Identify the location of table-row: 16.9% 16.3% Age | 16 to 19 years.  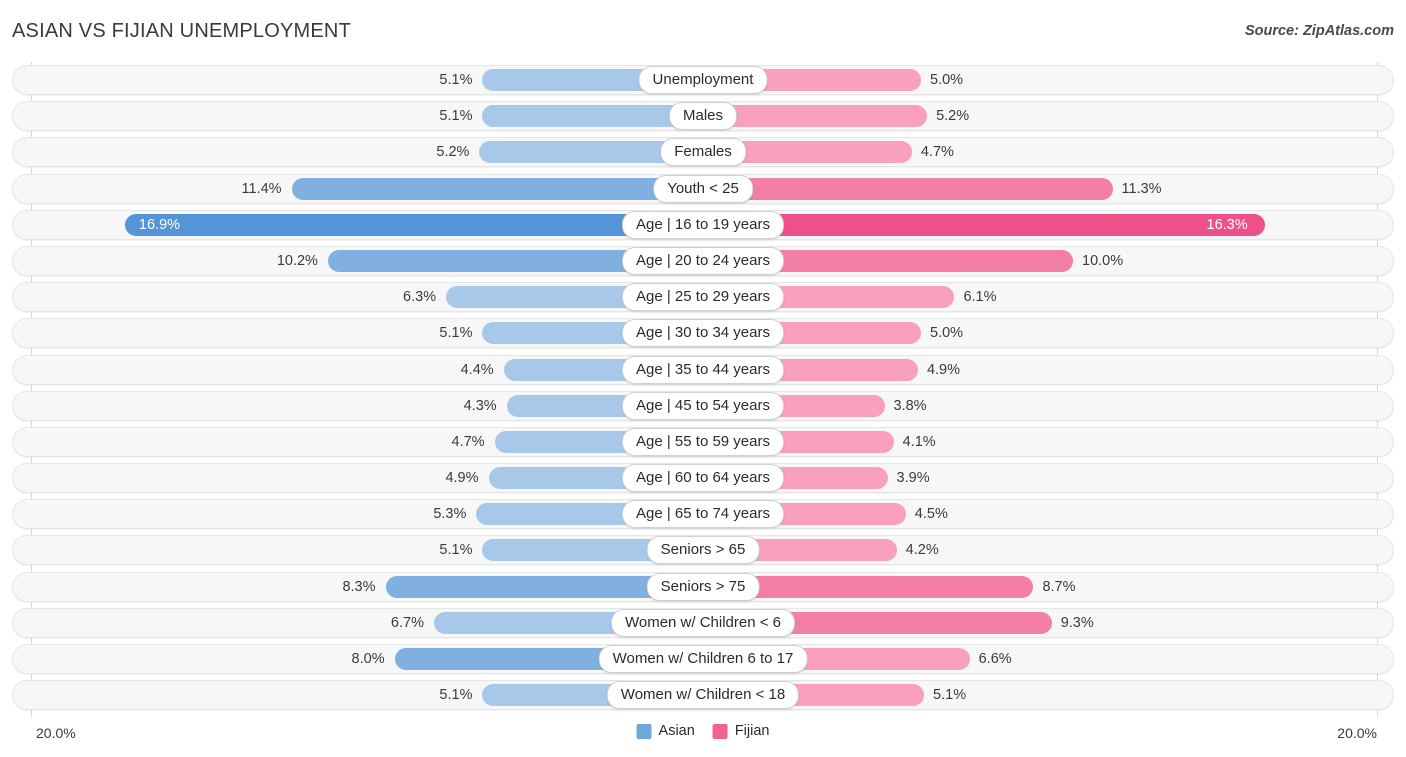
(703, 225).